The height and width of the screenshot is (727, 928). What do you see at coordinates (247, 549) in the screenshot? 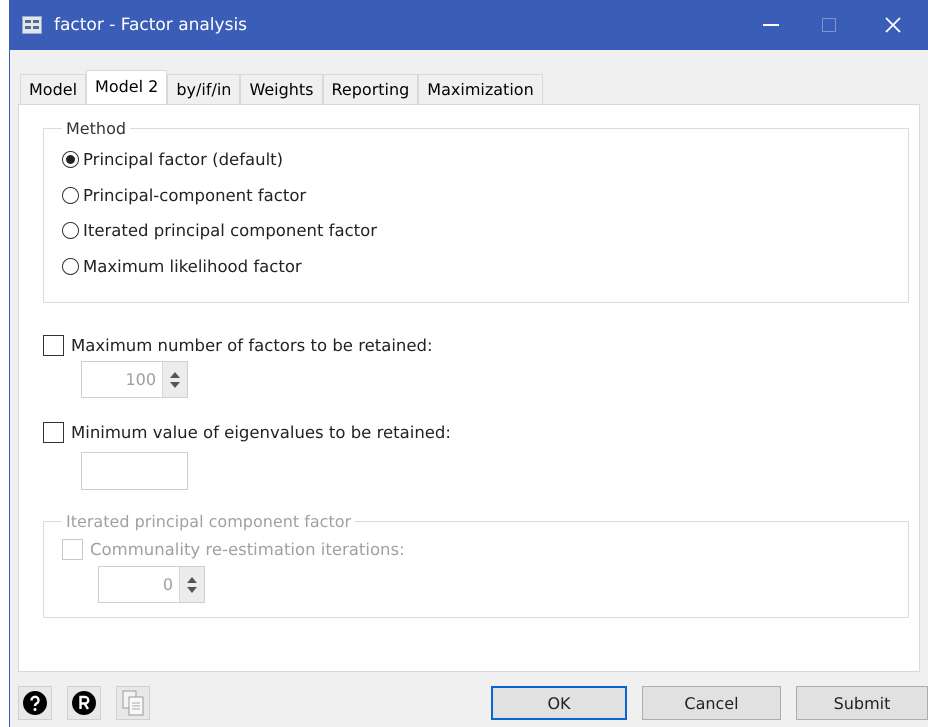
I see `checkbox-label: Communality re-estimation iterations:` at bounding box center [247, 549].